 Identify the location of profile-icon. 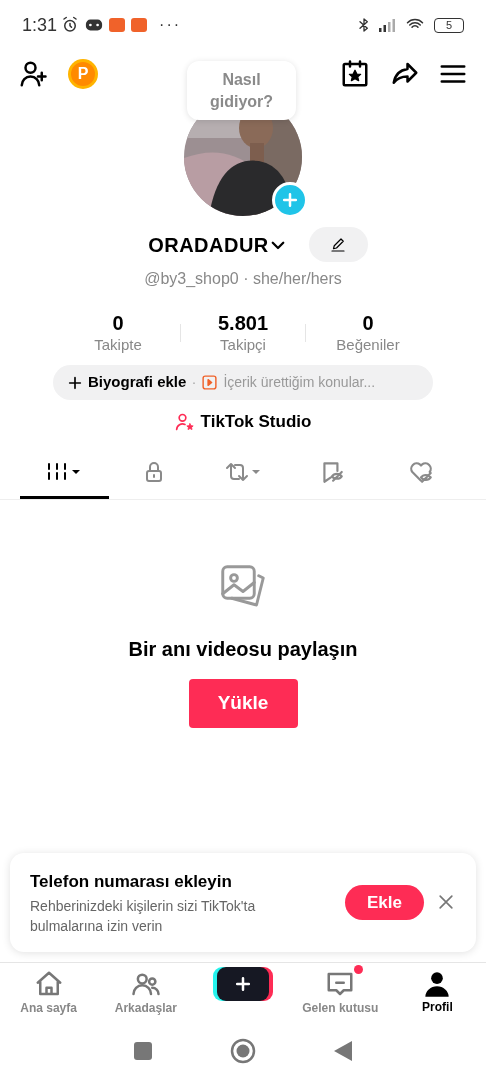
(437, 983).